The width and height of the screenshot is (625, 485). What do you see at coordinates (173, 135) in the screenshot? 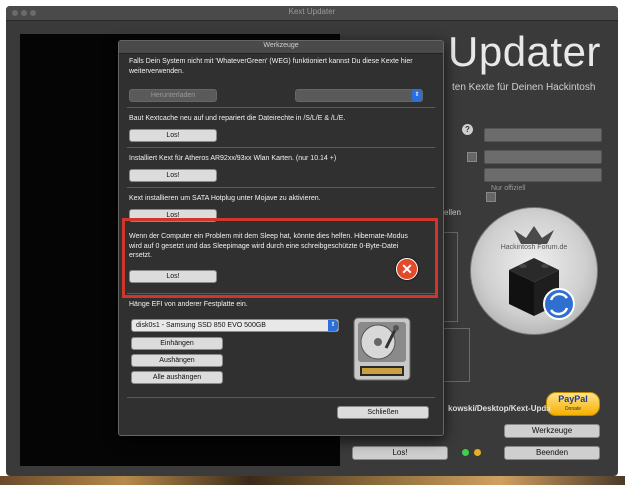
I see `kextcache-los-button: Los!` at bounding box center [173, 135].